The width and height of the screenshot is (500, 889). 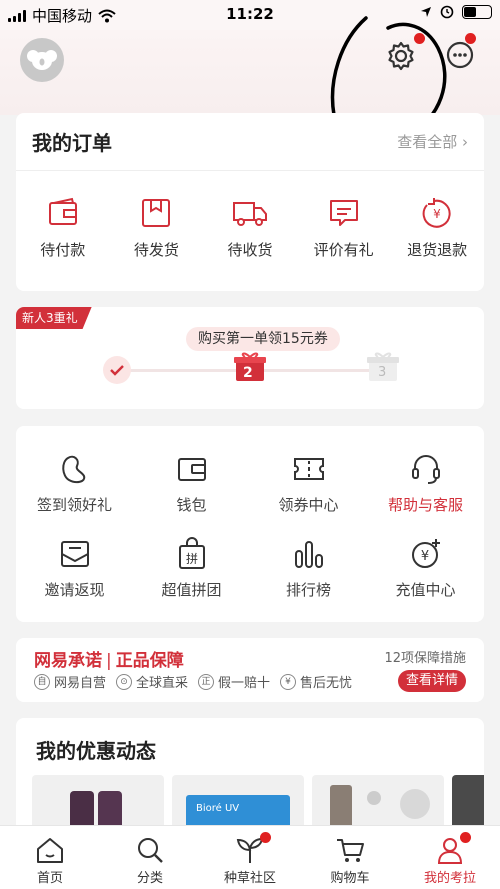 I want to click on view-all-orders-link: 查看全部 ›, so click(x=432, y=141).